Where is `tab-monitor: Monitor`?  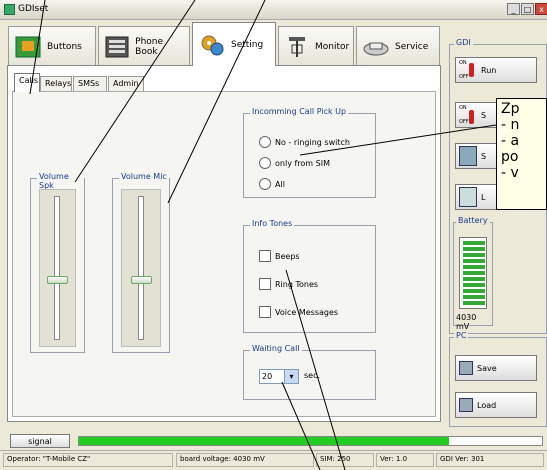 tab-monitor: Monitor is located at coordinates (316, 46).